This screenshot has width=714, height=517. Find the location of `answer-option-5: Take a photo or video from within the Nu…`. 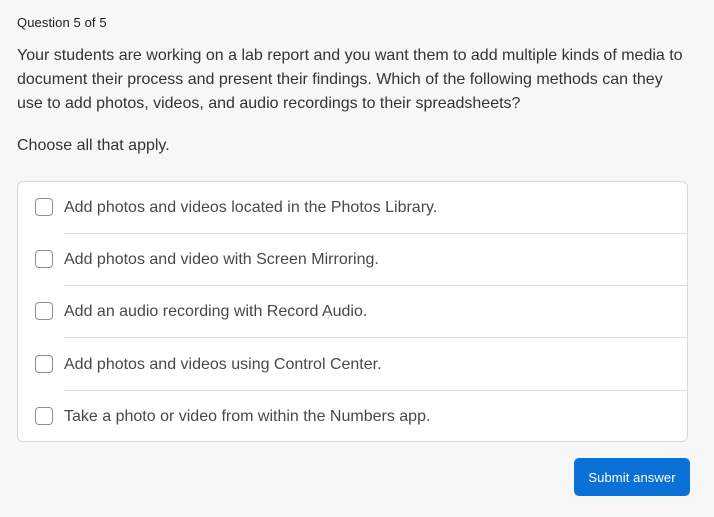

answer-option-5: Take a photo or video from within the Nu… is located at coordinates (352, 417).